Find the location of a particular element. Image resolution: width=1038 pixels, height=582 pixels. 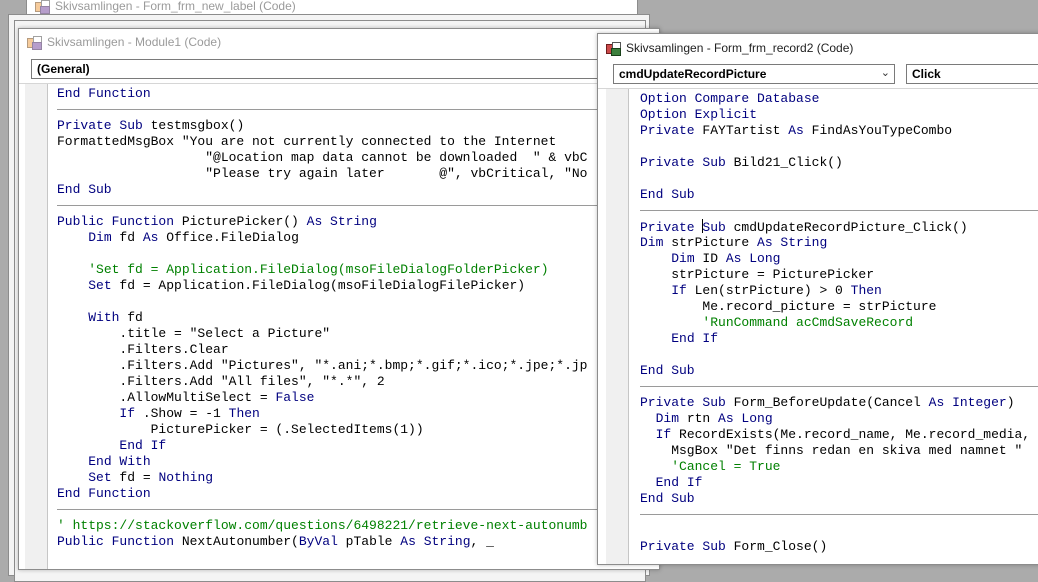

procedure-dropdown-value: Click is located at coordinates (926, 74).